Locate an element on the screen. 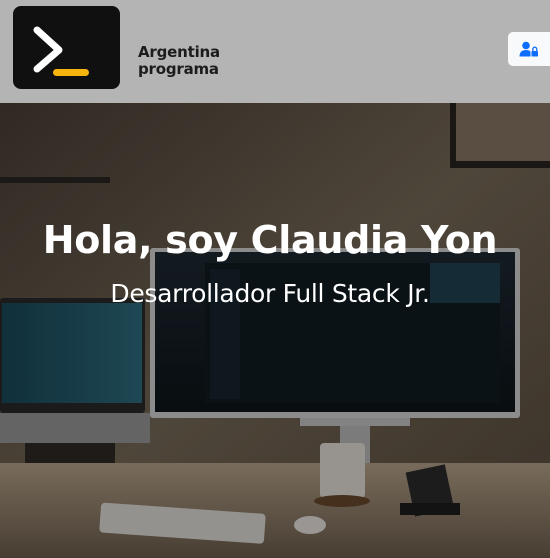 The height and width of the screenshot is (558, 550). user-lock-icon is located at coordinates (528, 49).